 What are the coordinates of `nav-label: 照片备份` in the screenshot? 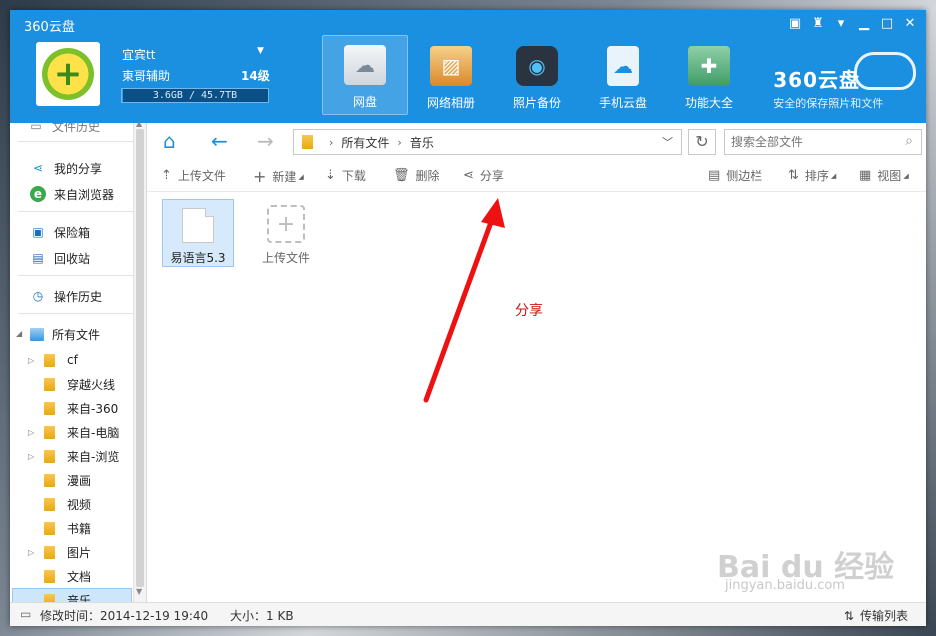 It's located at (536, 103).